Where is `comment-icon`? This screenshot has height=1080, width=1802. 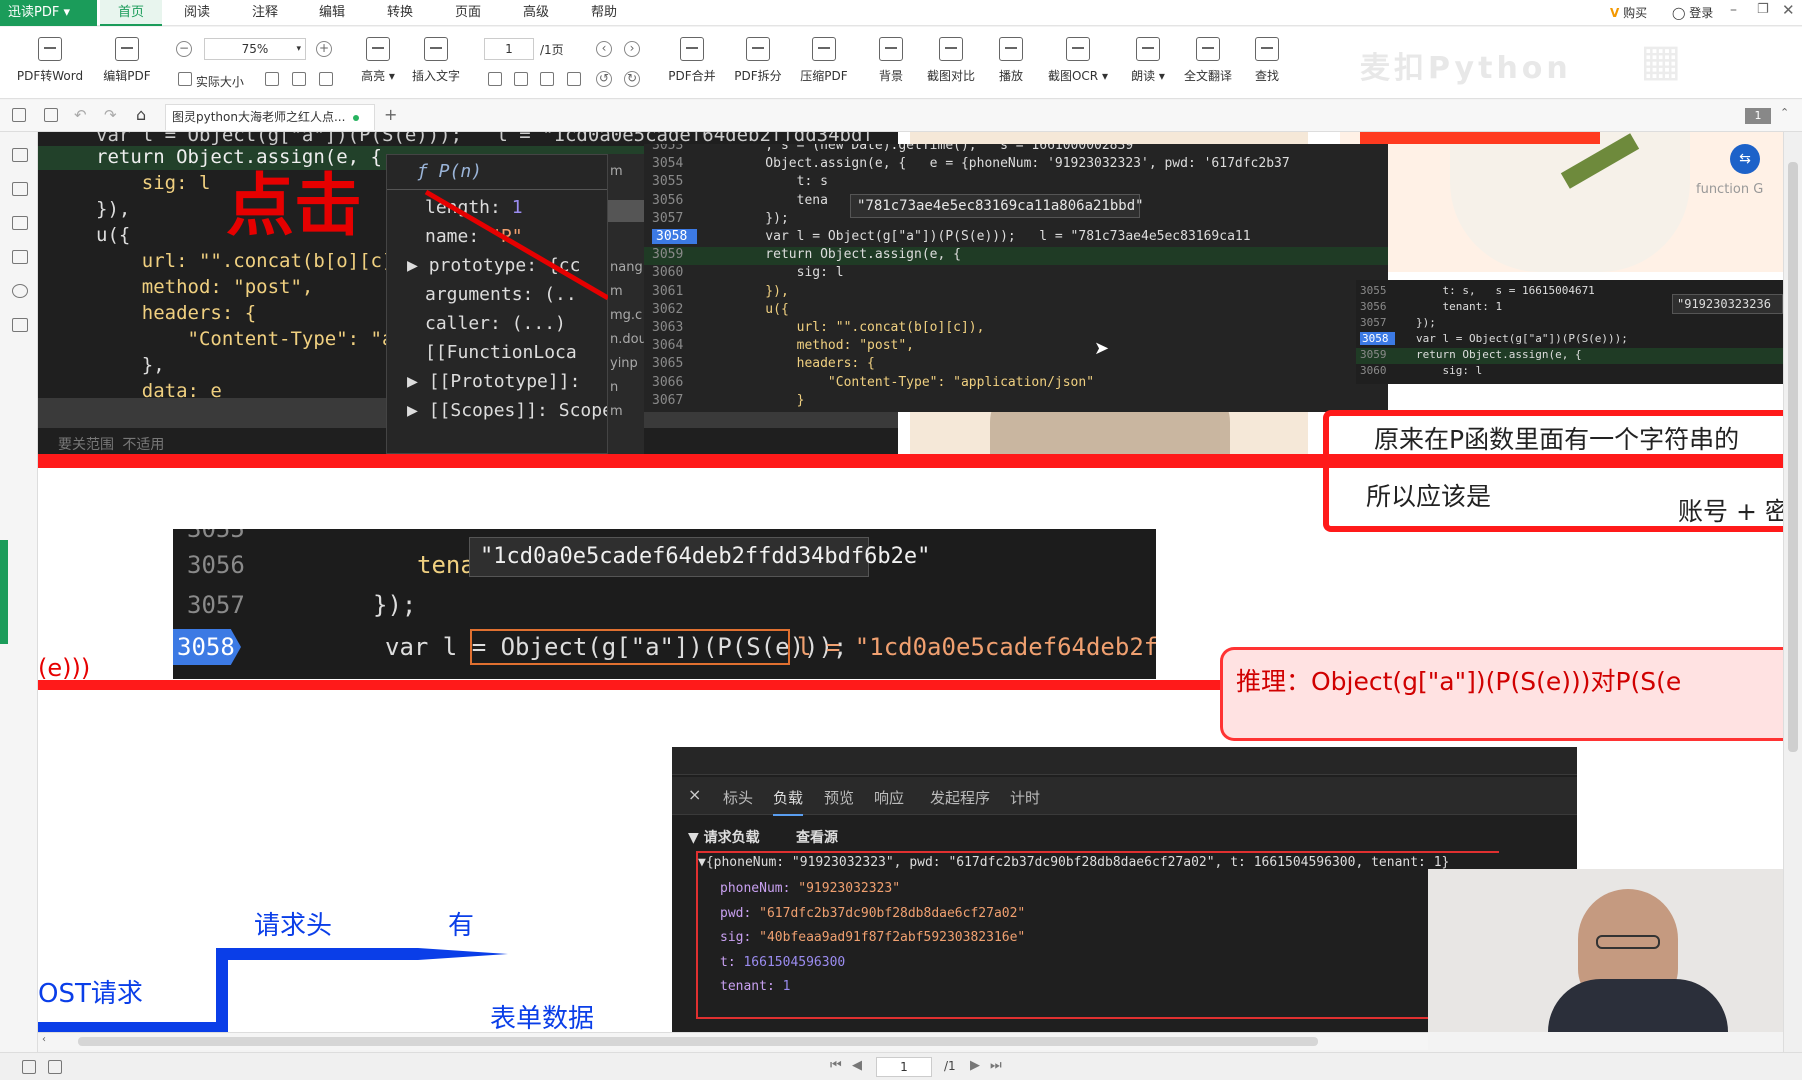 comment-icon is located at coordinates (20, 223).